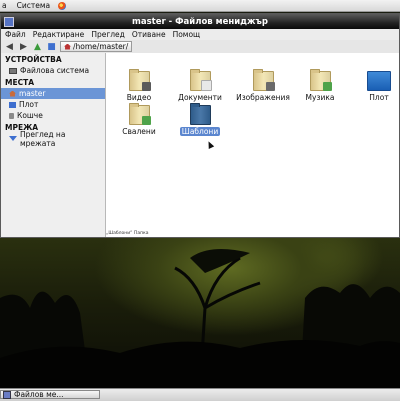 The image size is (400, 401). I want to click on file-item-pictures: Изображения, so click(263, 85).